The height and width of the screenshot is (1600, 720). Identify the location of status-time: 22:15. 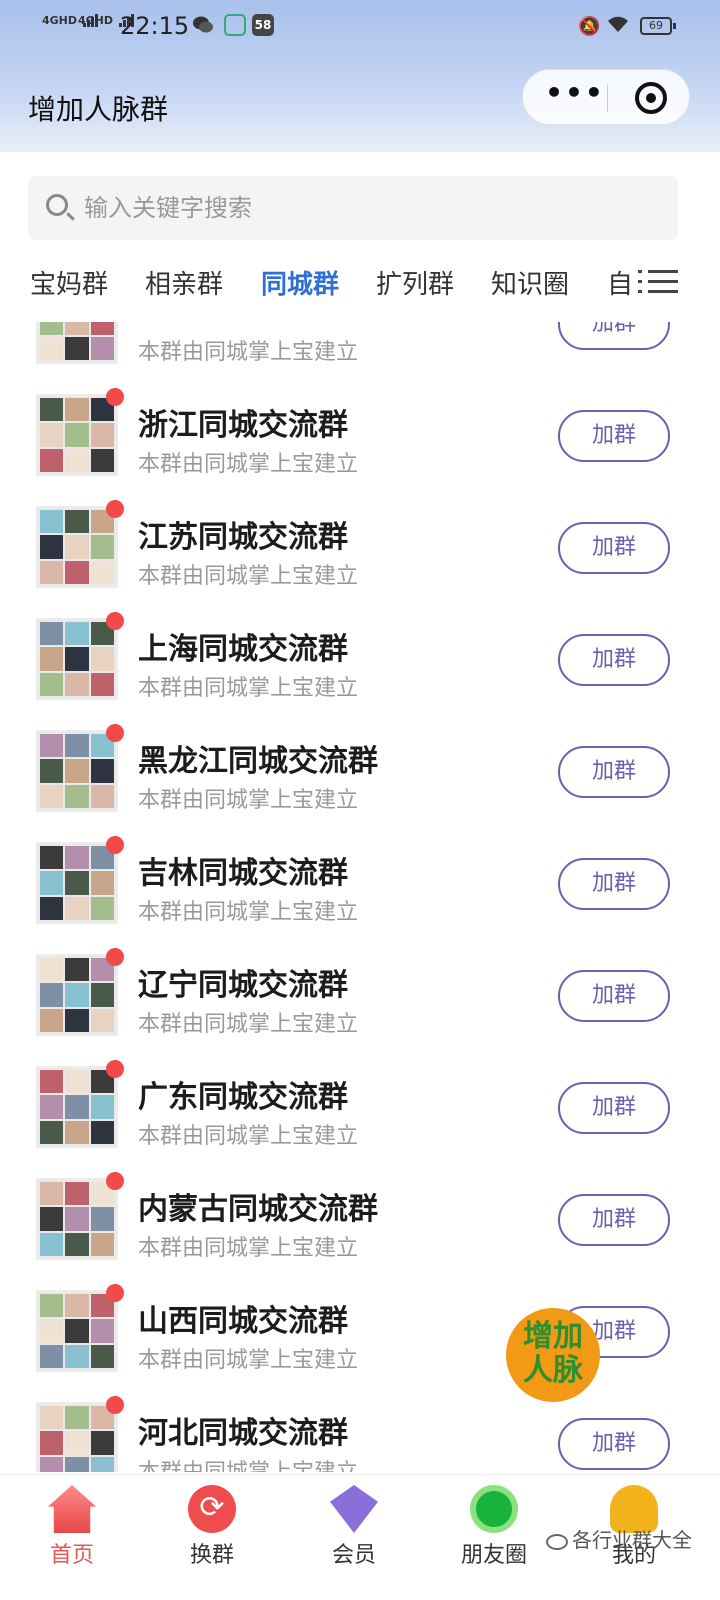
(155, 26).